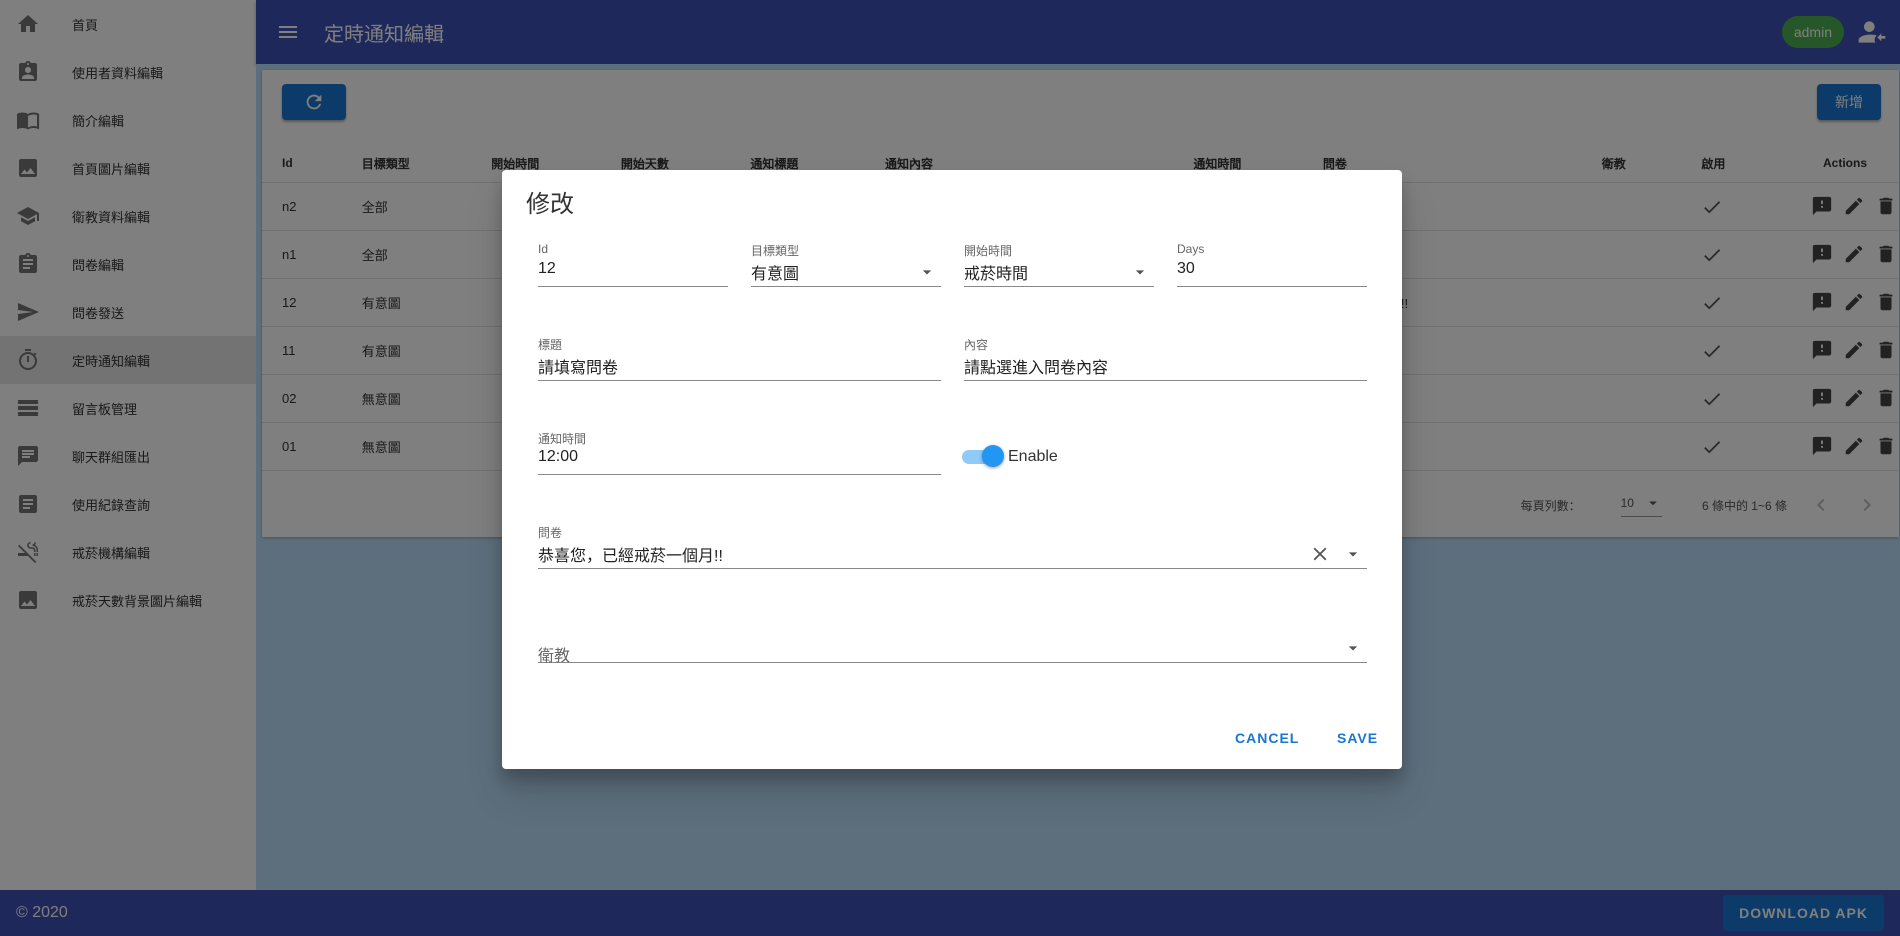  What do you see at coordinates (996, 274) in the screenshot?
I see `field-value: 戒菸時間` at bounding box center [996, 274].